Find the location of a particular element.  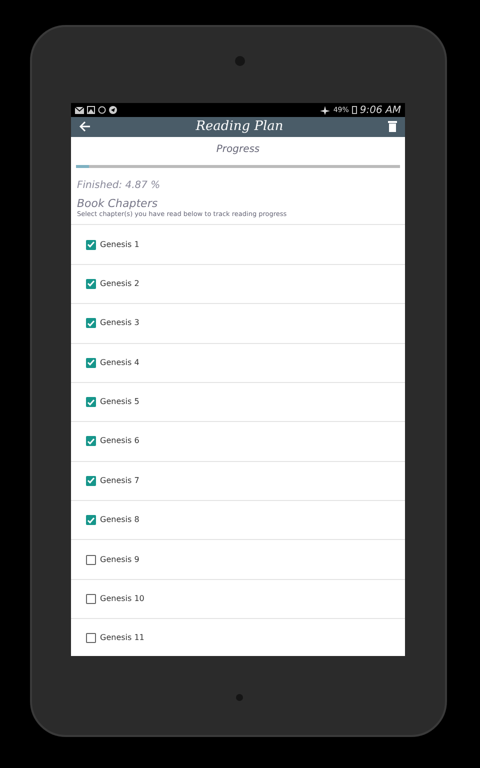

chat-icon is located at coordinates (102, 110).